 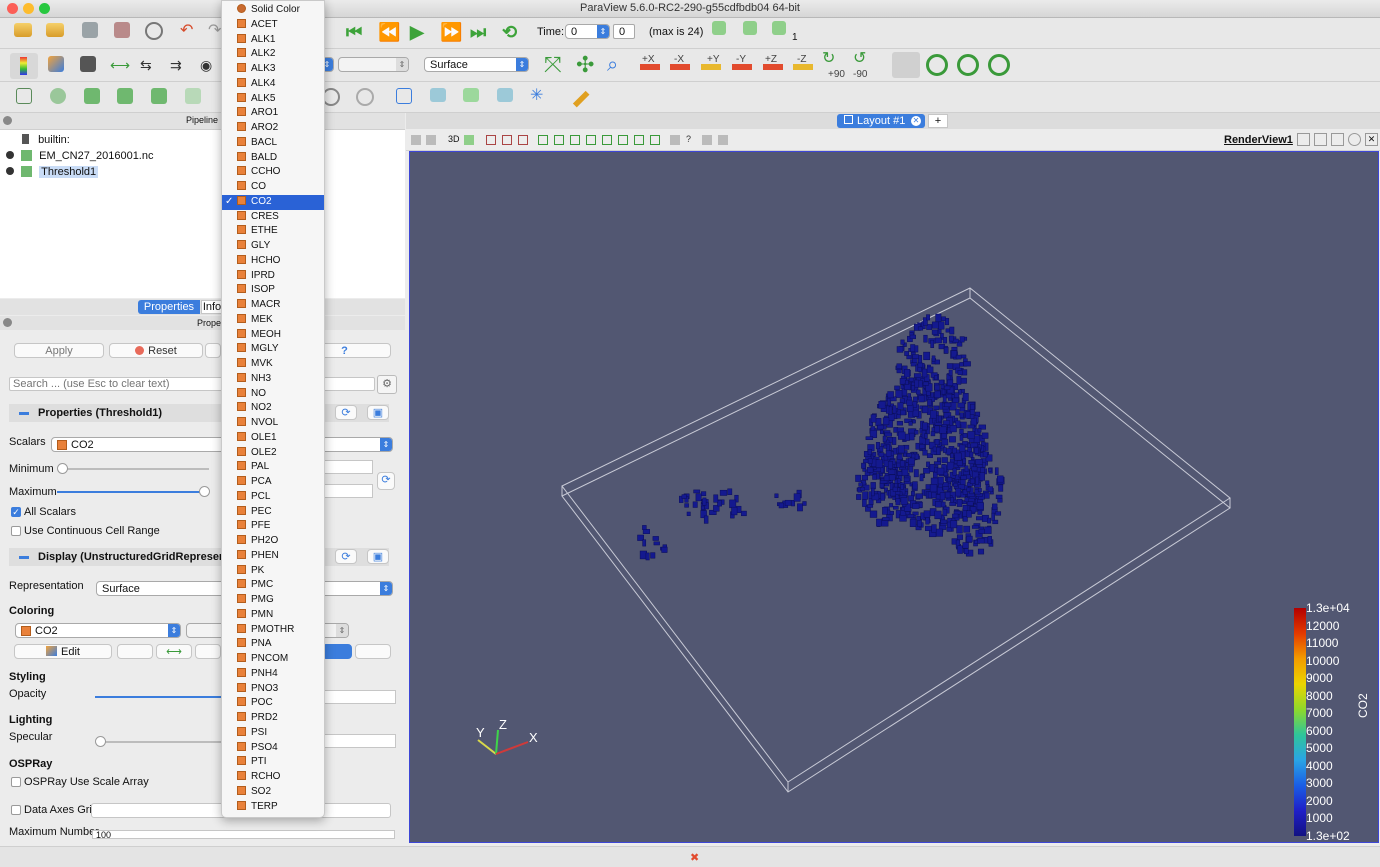 What do you see at coordinates (1371, 139) in the screenshot?
I see `close-view-icon: ✕` at bounding box center [1371, 139].